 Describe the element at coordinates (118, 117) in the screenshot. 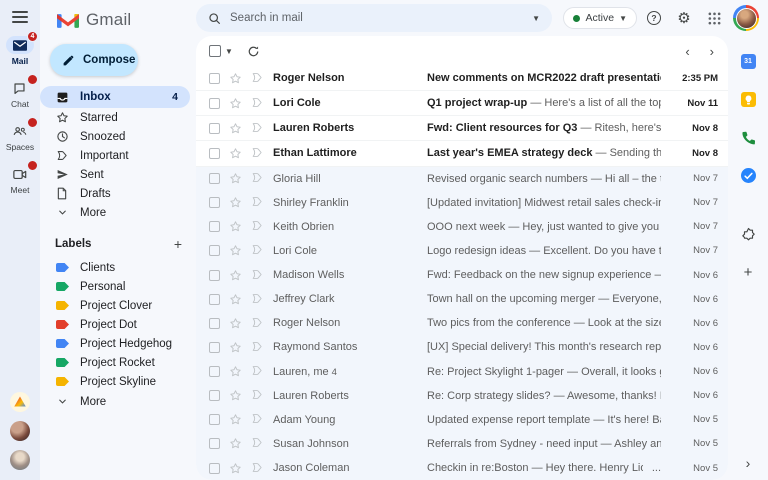

I see `sidebar-item-starred: Starred` at that location.